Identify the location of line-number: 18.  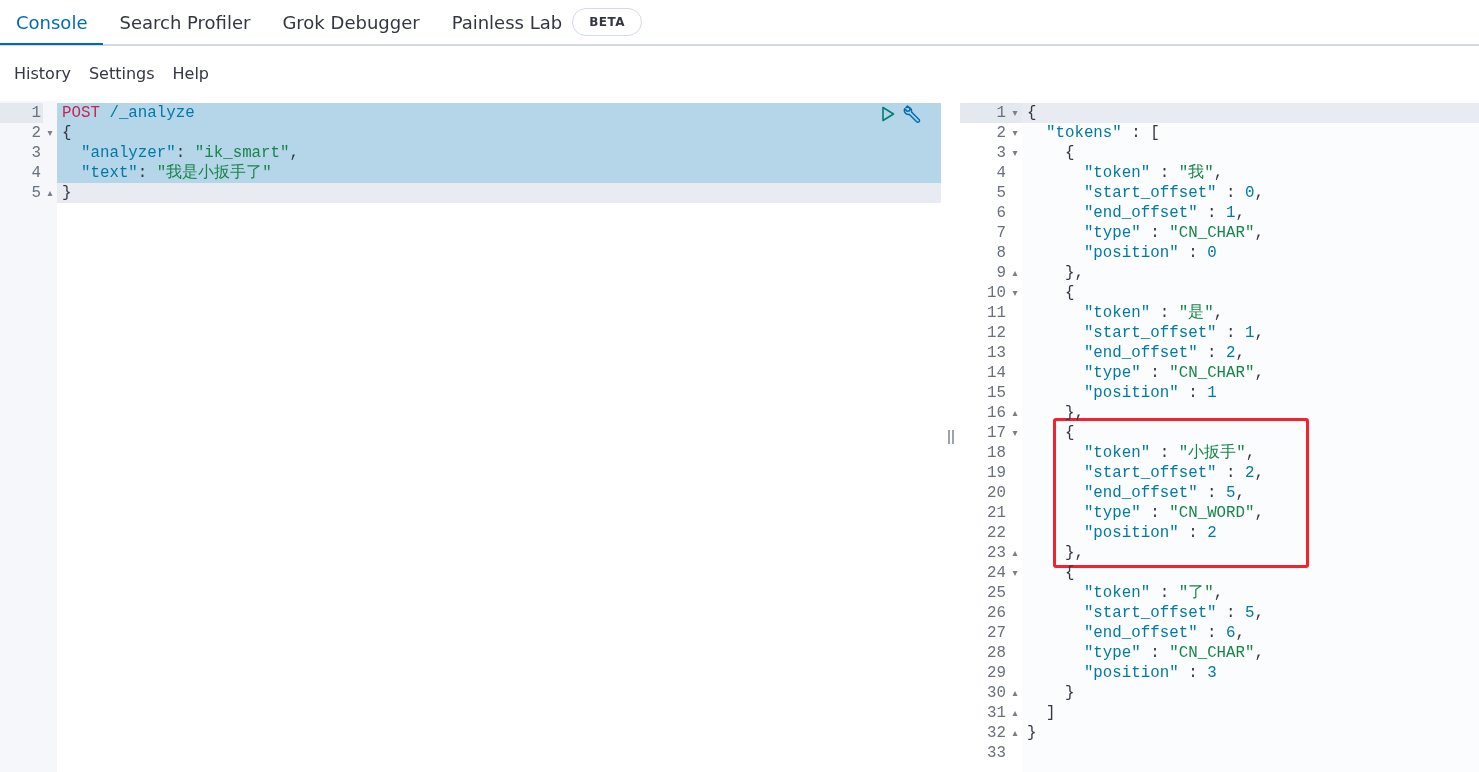
(996, 453).